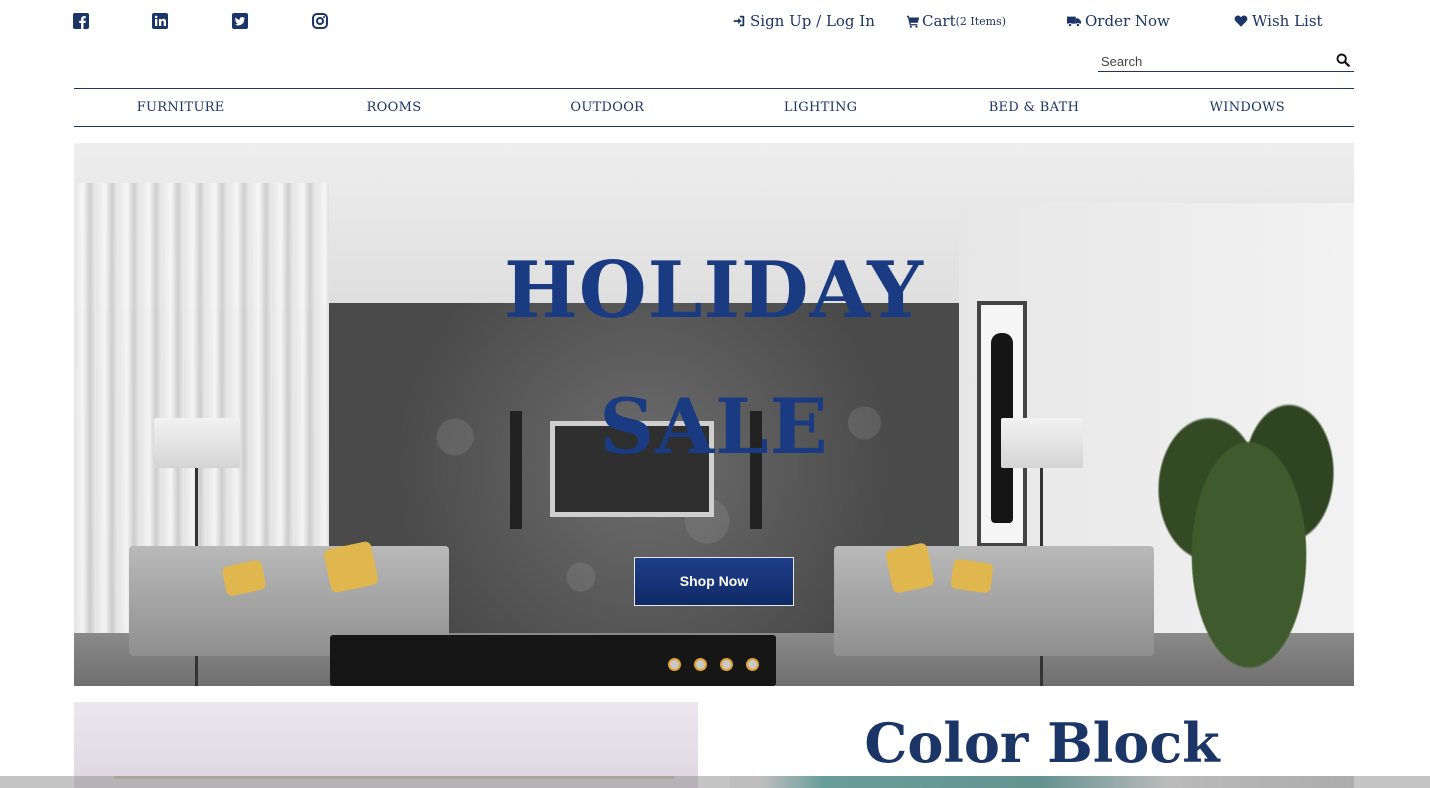 The image size is (1430, 788). Describe the element at coordinates (1211, 61) in the screenshot. I see `search-input` at that location.